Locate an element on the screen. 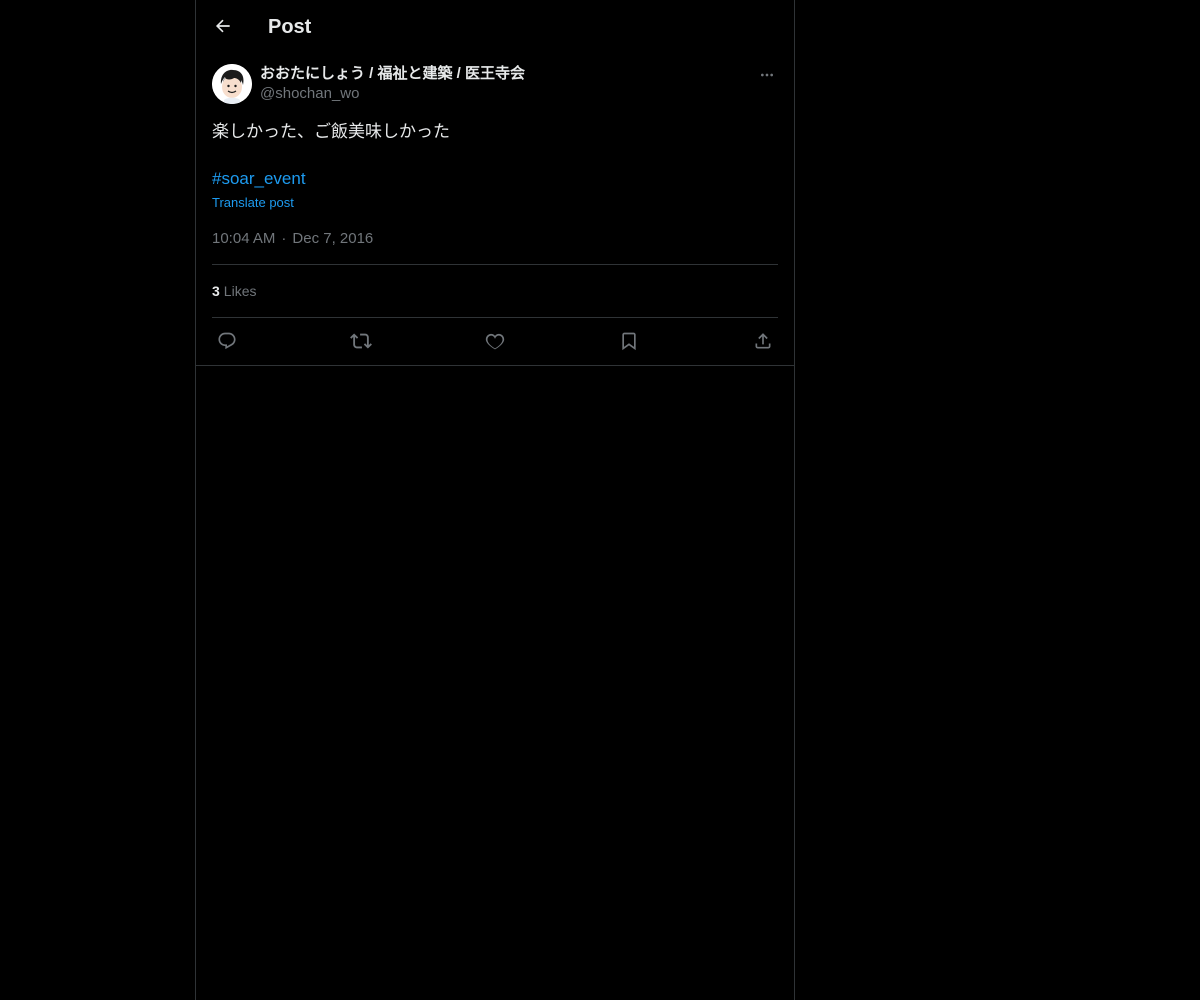  share-icon is located at coordinates (763, 341).